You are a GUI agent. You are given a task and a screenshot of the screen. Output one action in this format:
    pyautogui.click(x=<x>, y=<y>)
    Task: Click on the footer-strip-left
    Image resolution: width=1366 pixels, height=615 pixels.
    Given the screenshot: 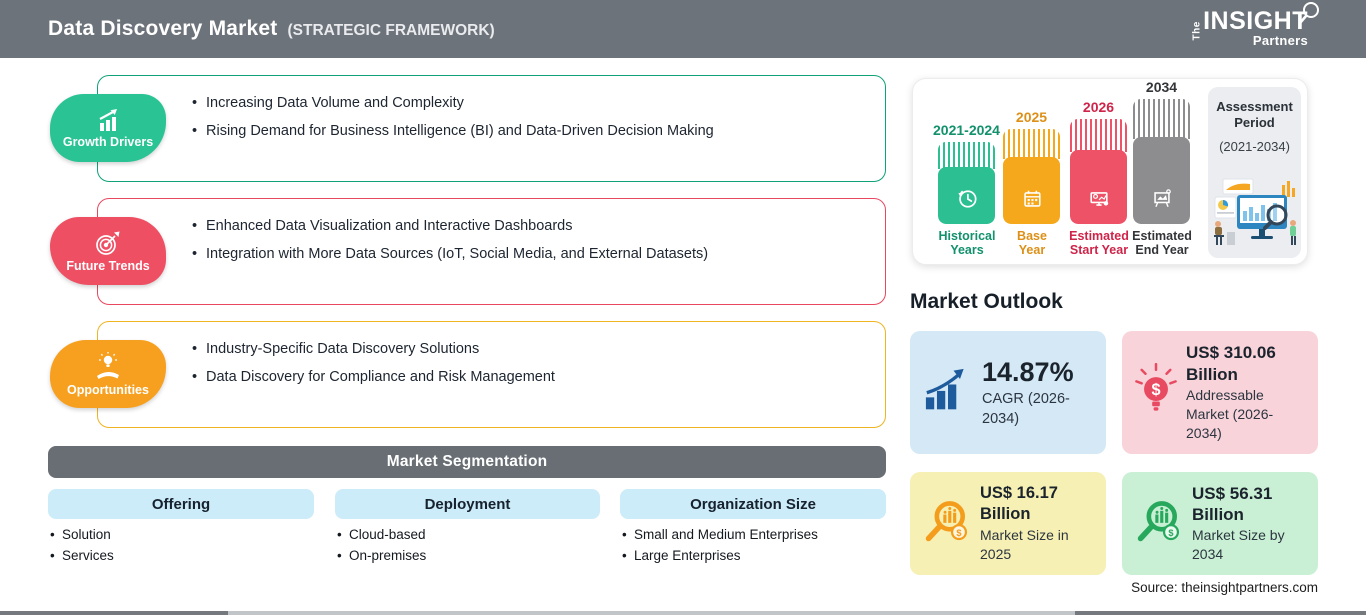 What is the action you would take?
    pyautogui.click(x=114, y=613)
    